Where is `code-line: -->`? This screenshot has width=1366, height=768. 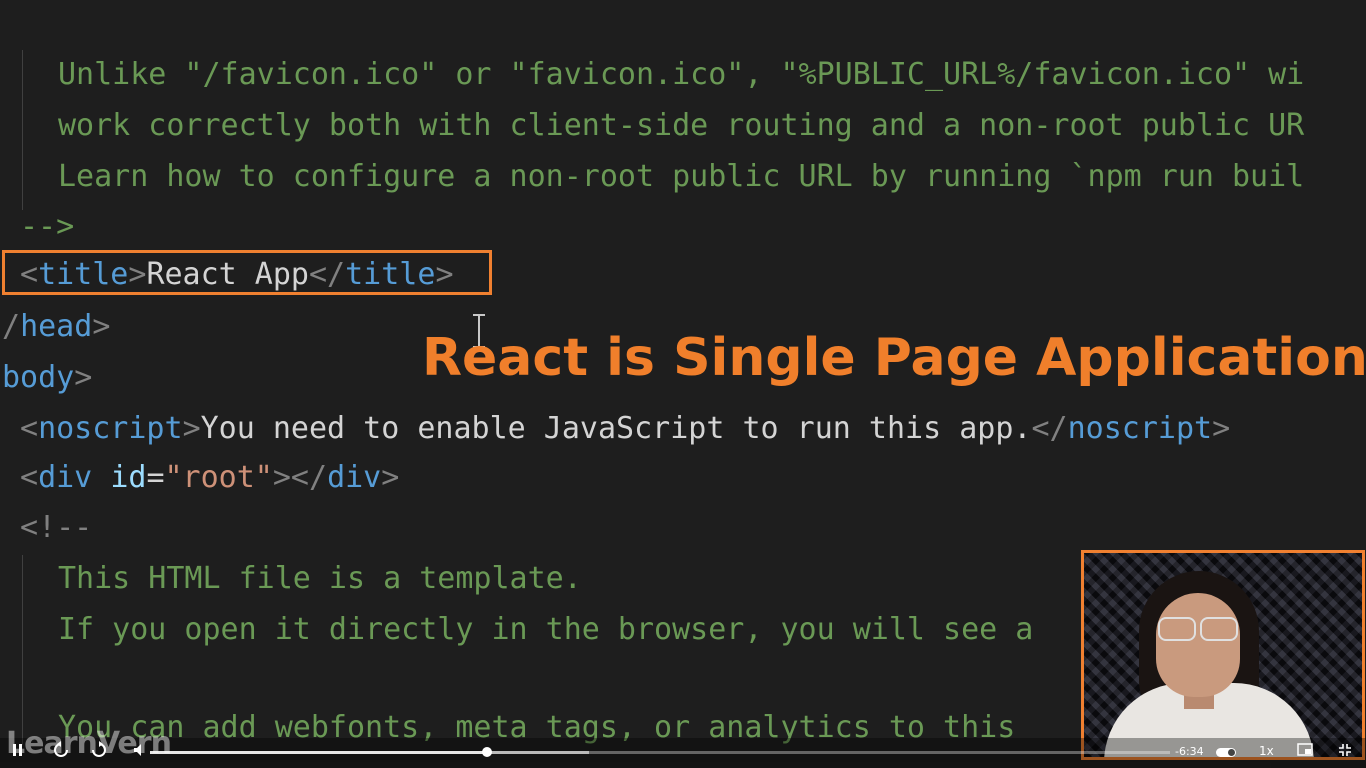 code-line: --> is located at coordinates (47, 227).